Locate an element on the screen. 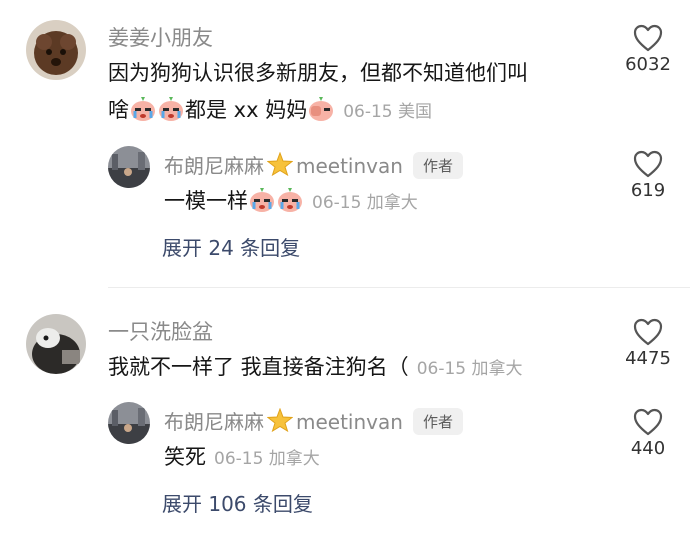  reply-like-button: 440 is located at coordinates (648, 433).